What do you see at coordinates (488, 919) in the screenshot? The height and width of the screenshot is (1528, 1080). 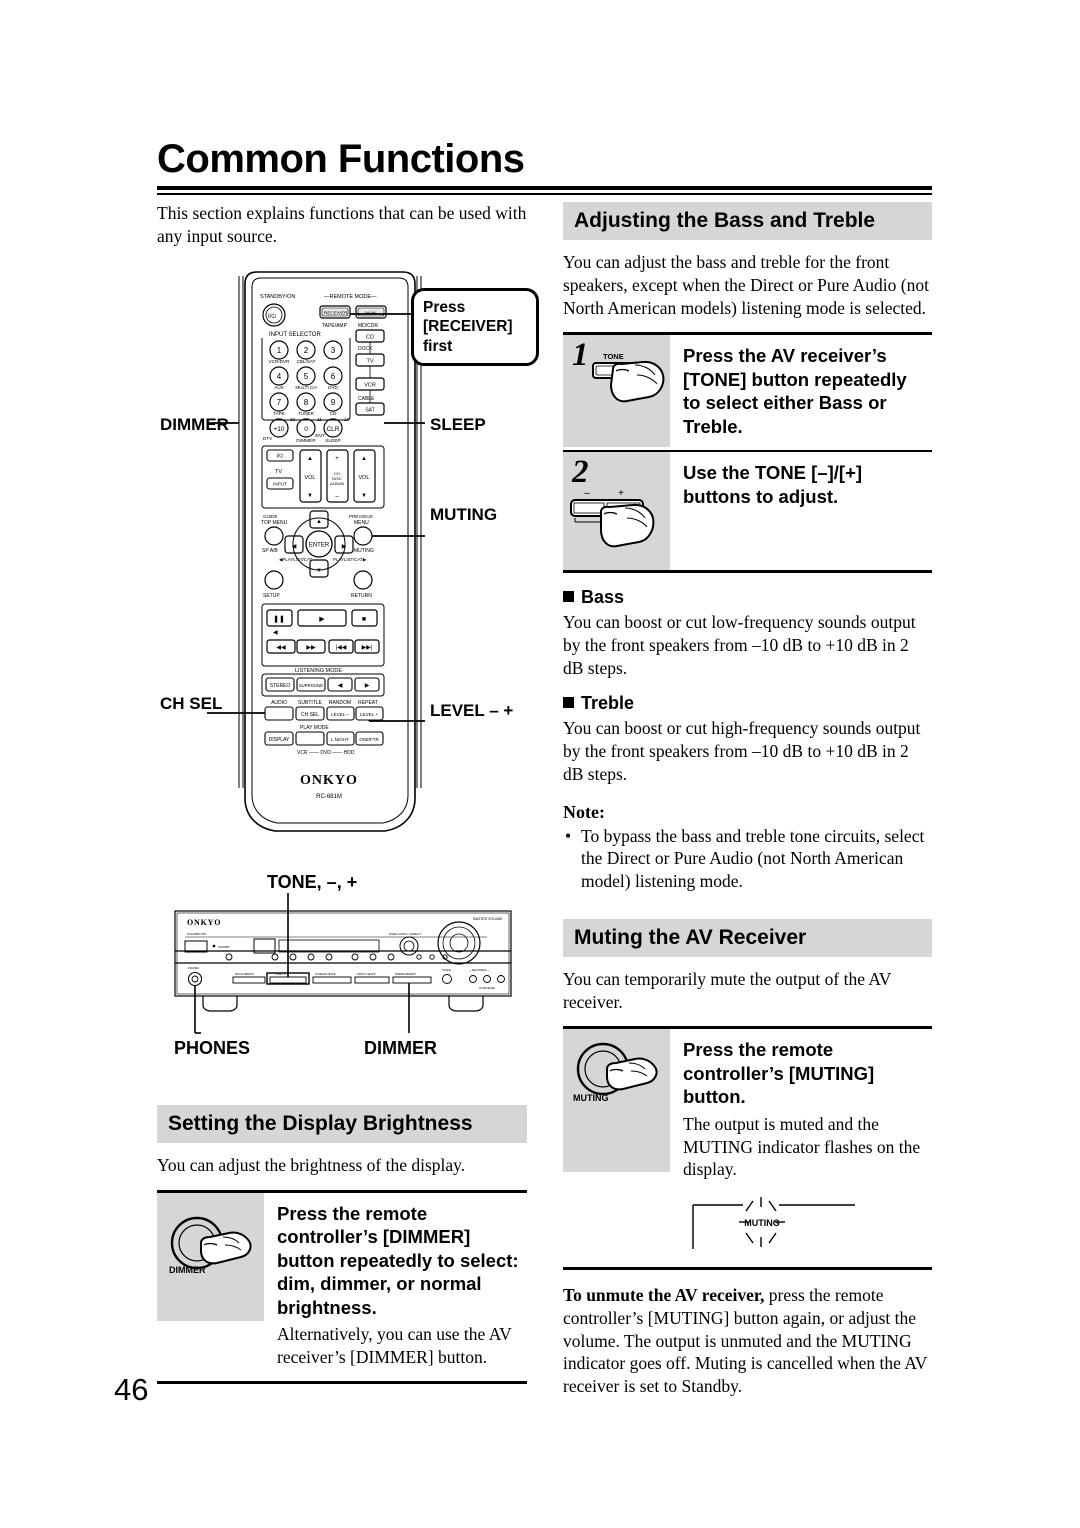 I see `svg-text: MASTER VOLUME` at bounding box center [488, 919].